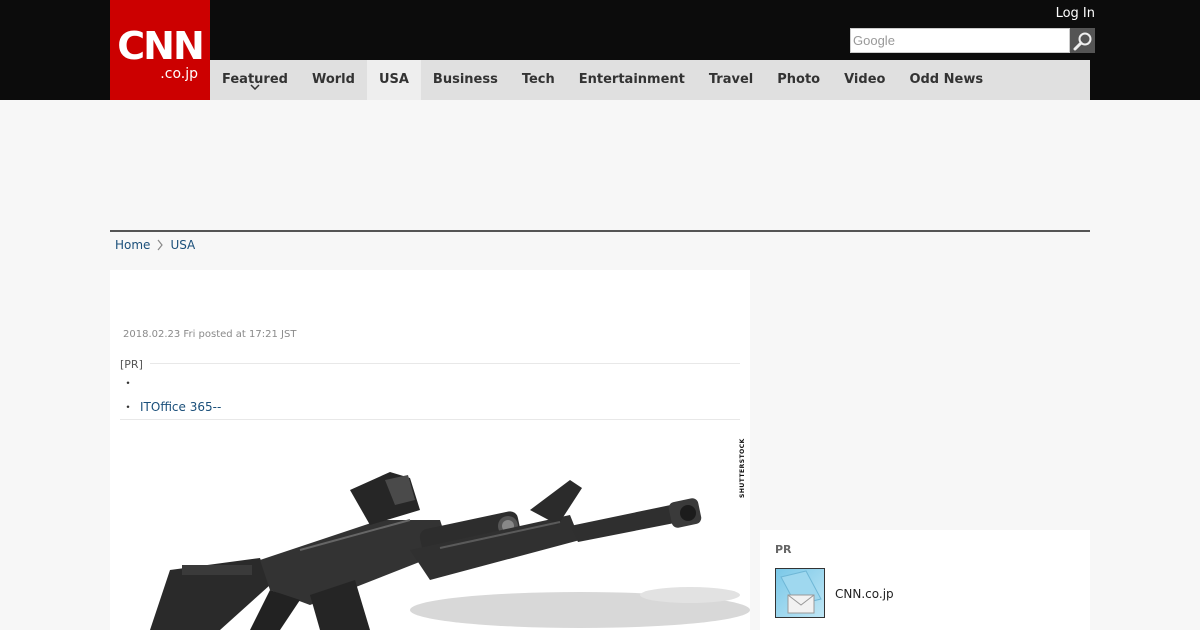 This screenshot has width=1200, height=630. I want to click on pr-list-item: ・, so click(128, 382).